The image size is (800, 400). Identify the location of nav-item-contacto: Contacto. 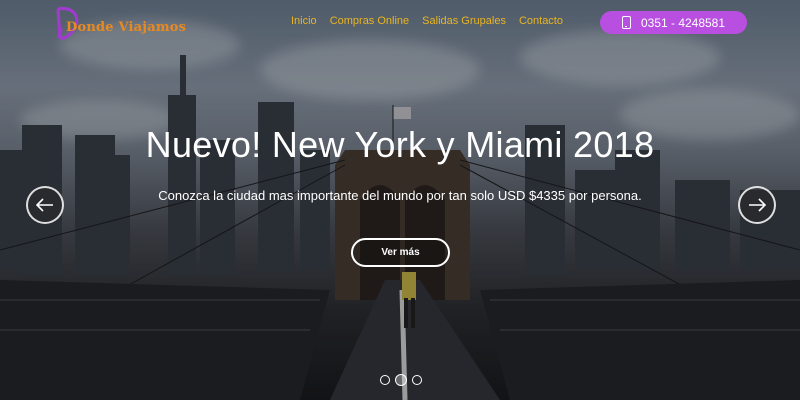
(541, 21).